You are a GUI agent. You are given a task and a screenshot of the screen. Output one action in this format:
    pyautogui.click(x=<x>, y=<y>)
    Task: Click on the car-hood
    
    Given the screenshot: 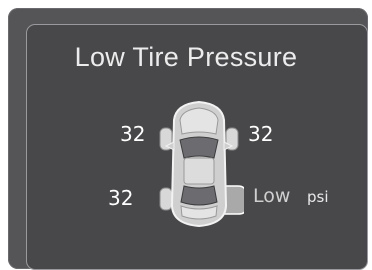 What is the action you would take?
    pyautogui.click(x=199, y=121)
    